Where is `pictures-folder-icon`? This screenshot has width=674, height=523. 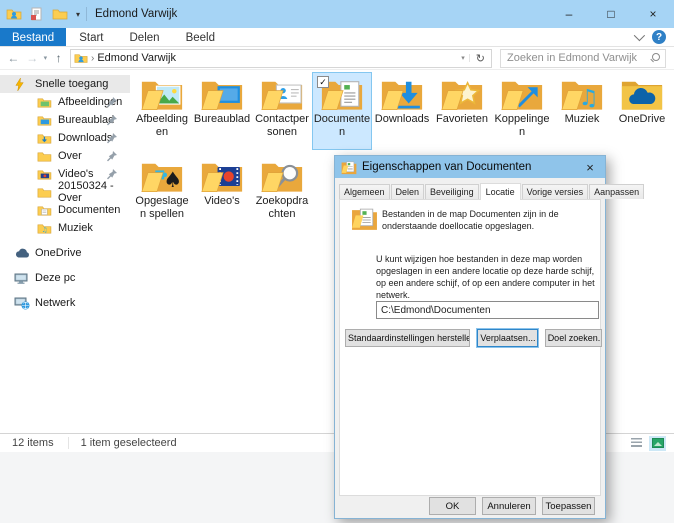 pictures-folder-icon is located at coordinates (162, 95).